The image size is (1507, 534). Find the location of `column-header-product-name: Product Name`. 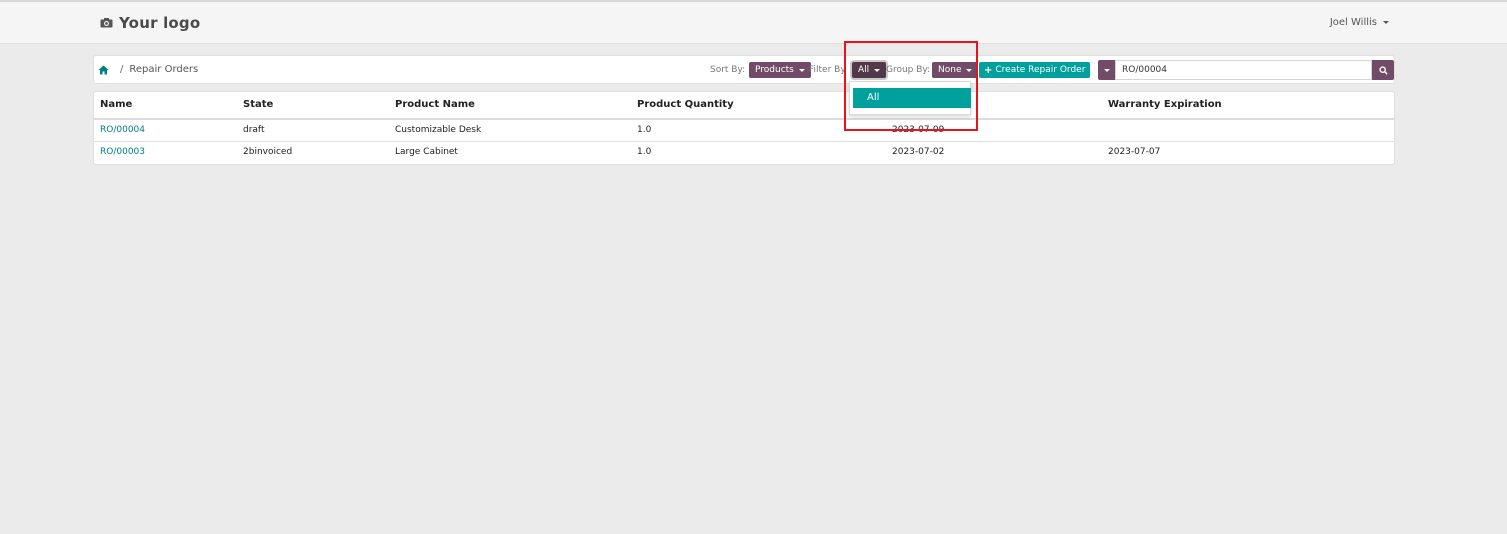

column-header-product-name: Product Name is located at coordinates (435, 104).